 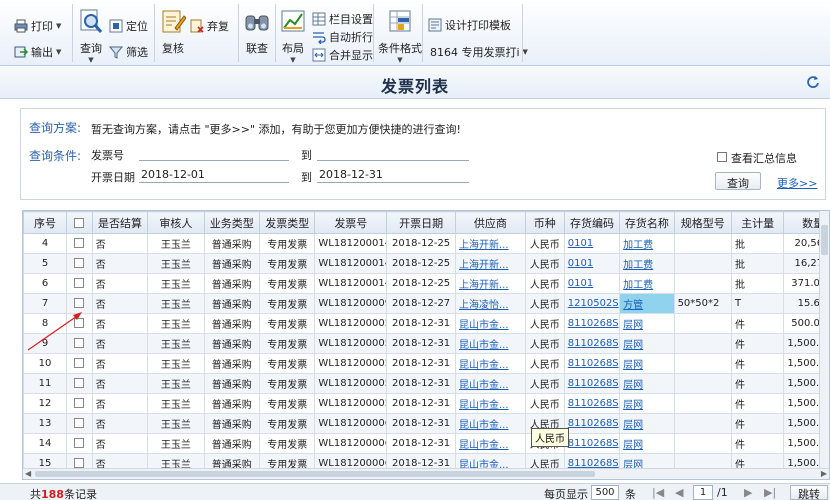 I want to click on cell-spec: 50*50*2, so click(x=703, y=303).